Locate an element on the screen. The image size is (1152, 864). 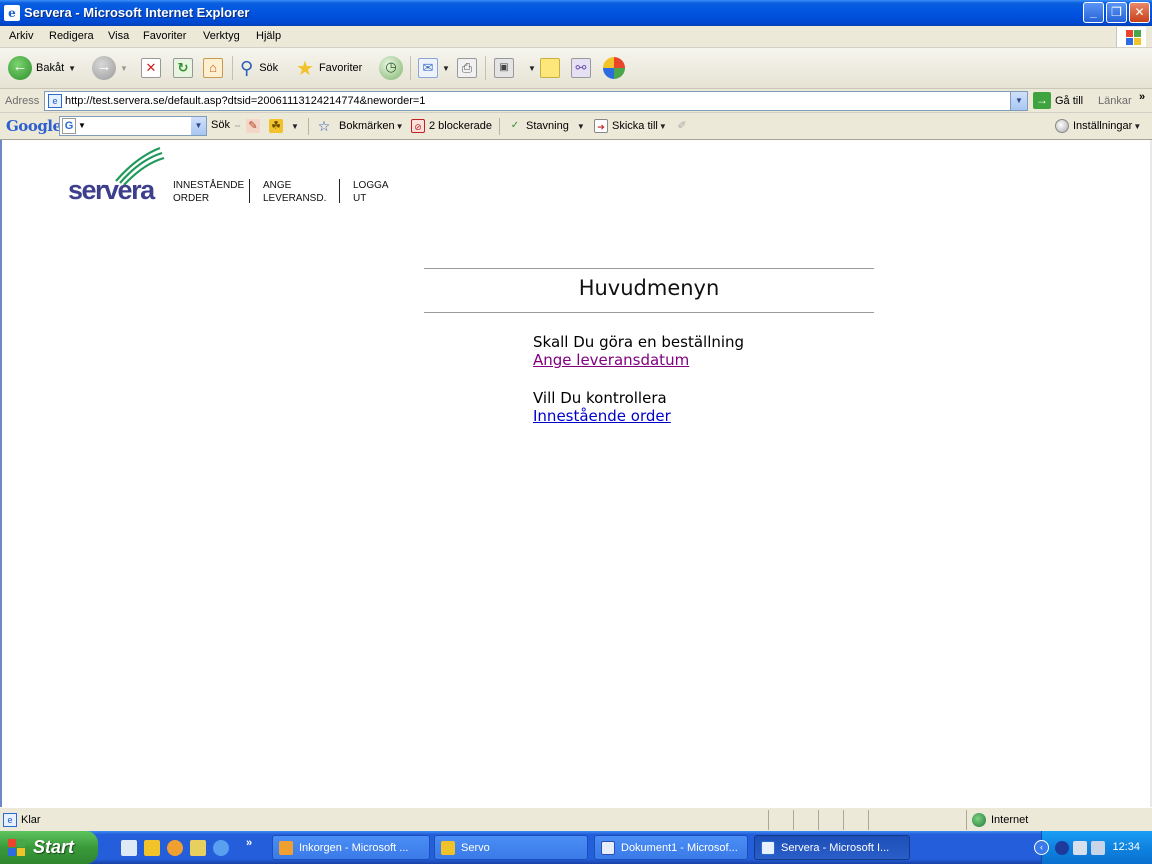
nav-logga-ut: LOGGA UT is located at coordinates (371, 192).